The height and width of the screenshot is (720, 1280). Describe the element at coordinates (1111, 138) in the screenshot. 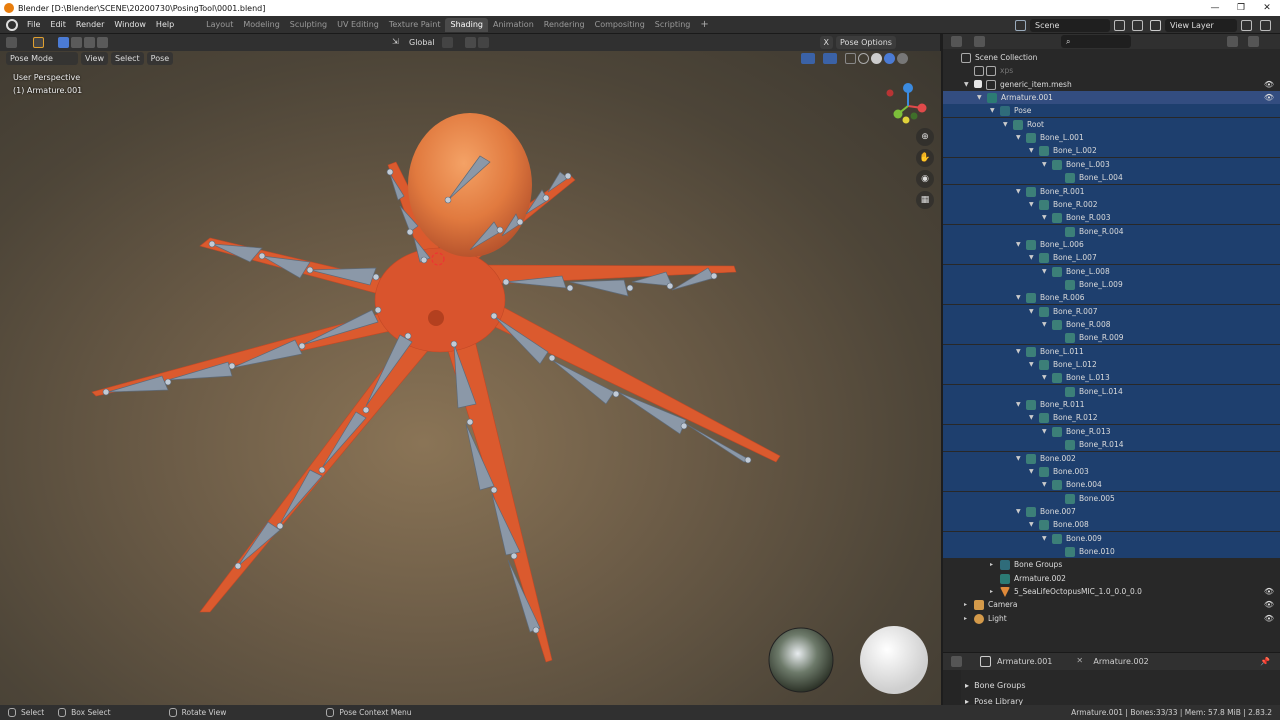

I see `outliner-row: ▼ Bone_L.001` at that location.